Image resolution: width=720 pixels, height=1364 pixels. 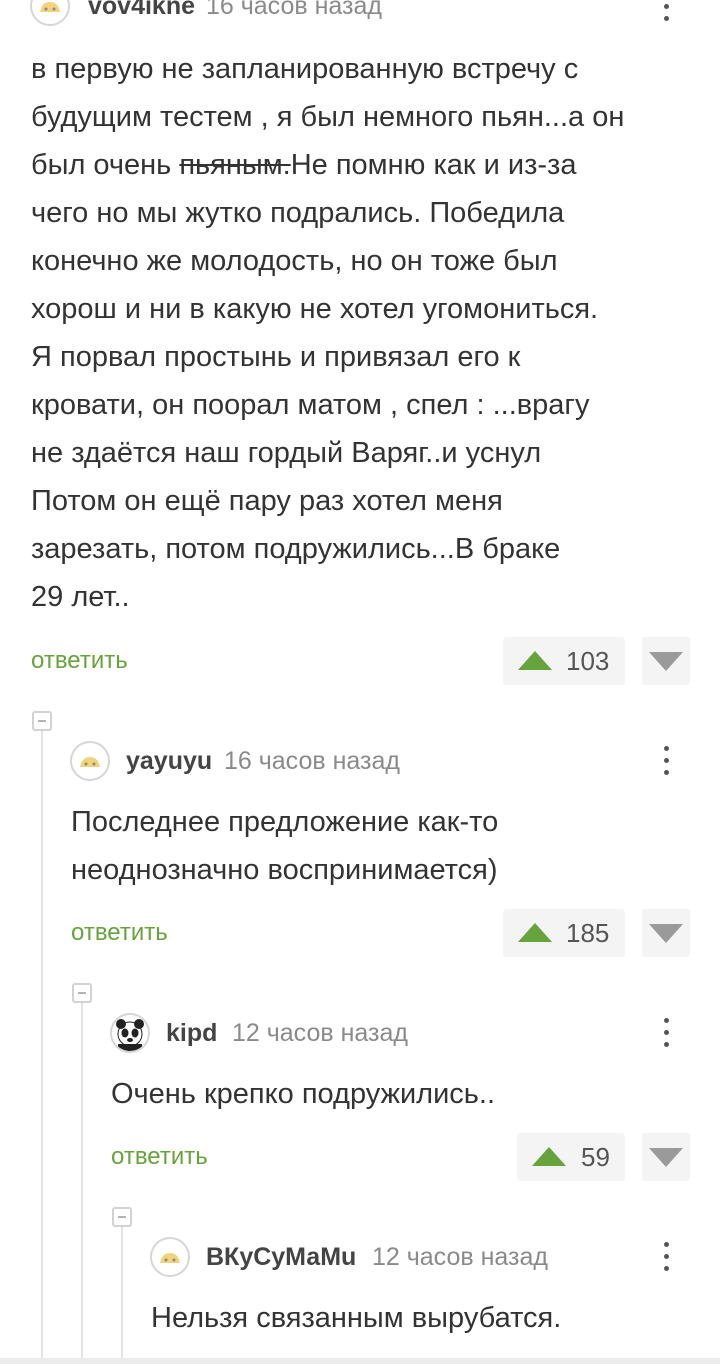 I want to click on comment-line: 29 лет.., so click(x=80, y=597).